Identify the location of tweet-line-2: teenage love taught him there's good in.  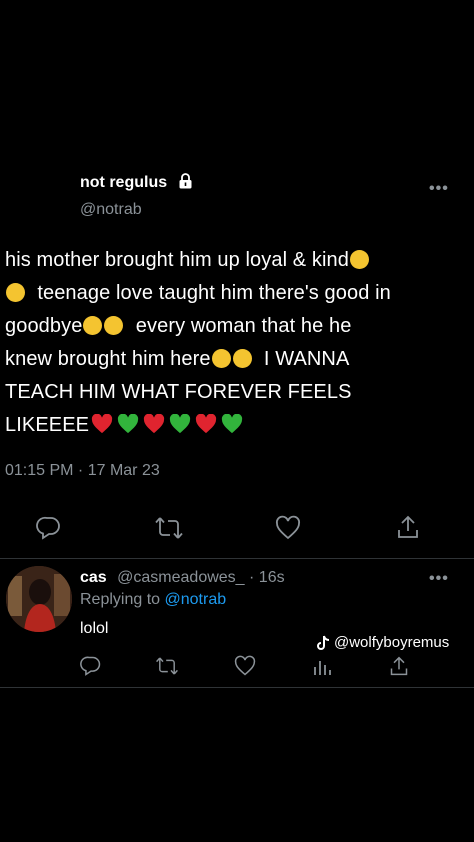
(237, 293).